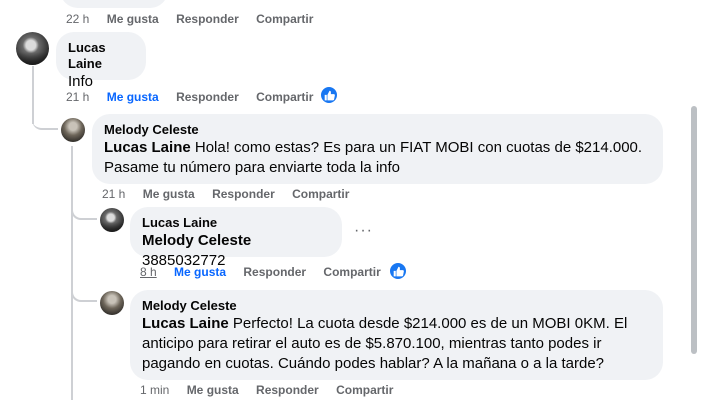 This screenshot has width=701, height=400. Describe the element at coordinates (154, 390) in the screenshot. I see `comment-time: 1 min` at that location.